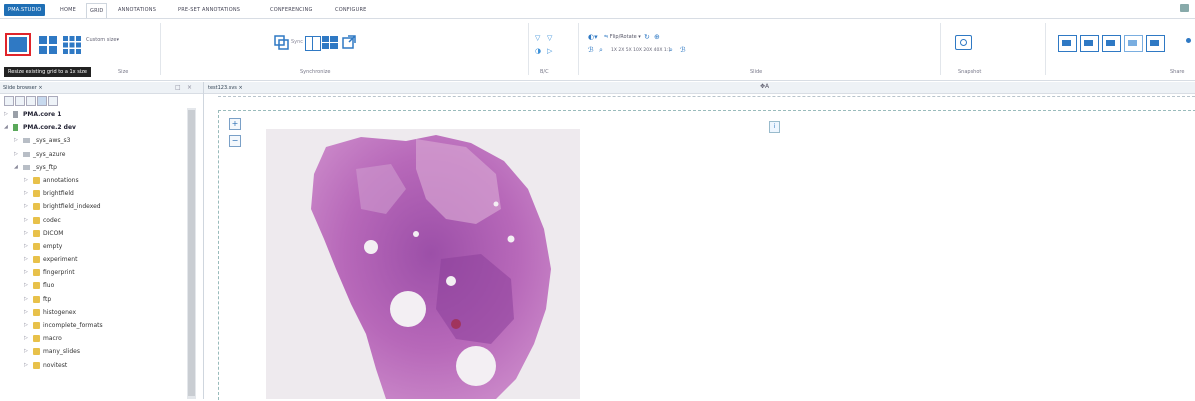  Describe the element at coordinates (1184, 8) in the screenshot. I see `user-icon` at that location.